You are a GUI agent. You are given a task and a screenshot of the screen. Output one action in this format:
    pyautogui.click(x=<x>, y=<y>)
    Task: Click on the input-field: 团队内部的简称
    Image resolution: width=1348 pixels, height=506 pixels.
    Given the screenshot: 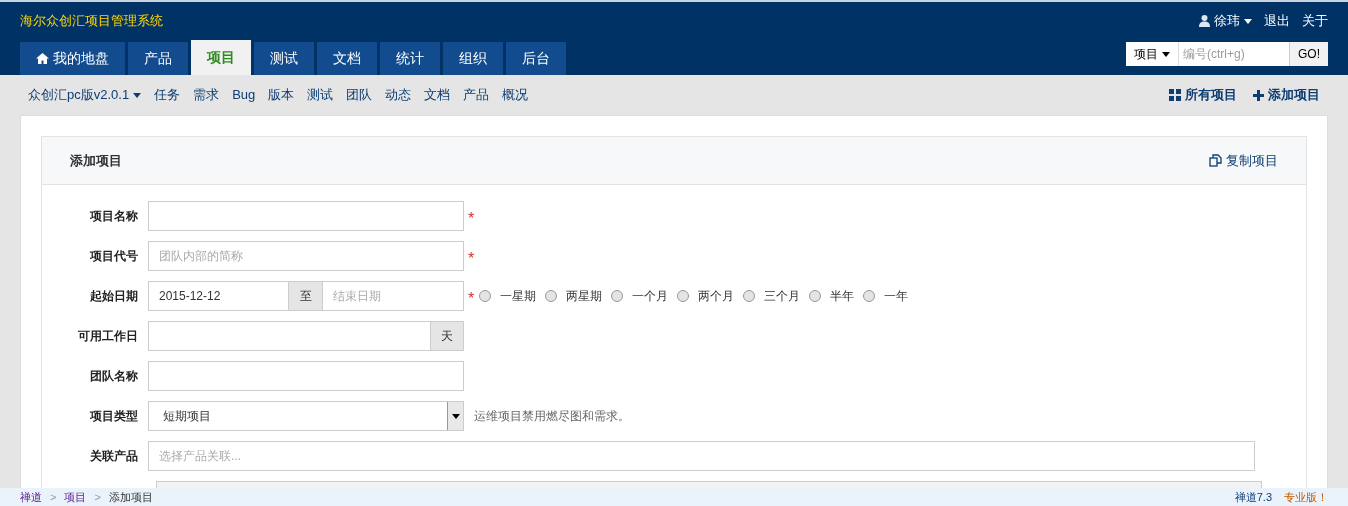 What is the action you would take?
    pyautogui.click(x=306, y=256)
    